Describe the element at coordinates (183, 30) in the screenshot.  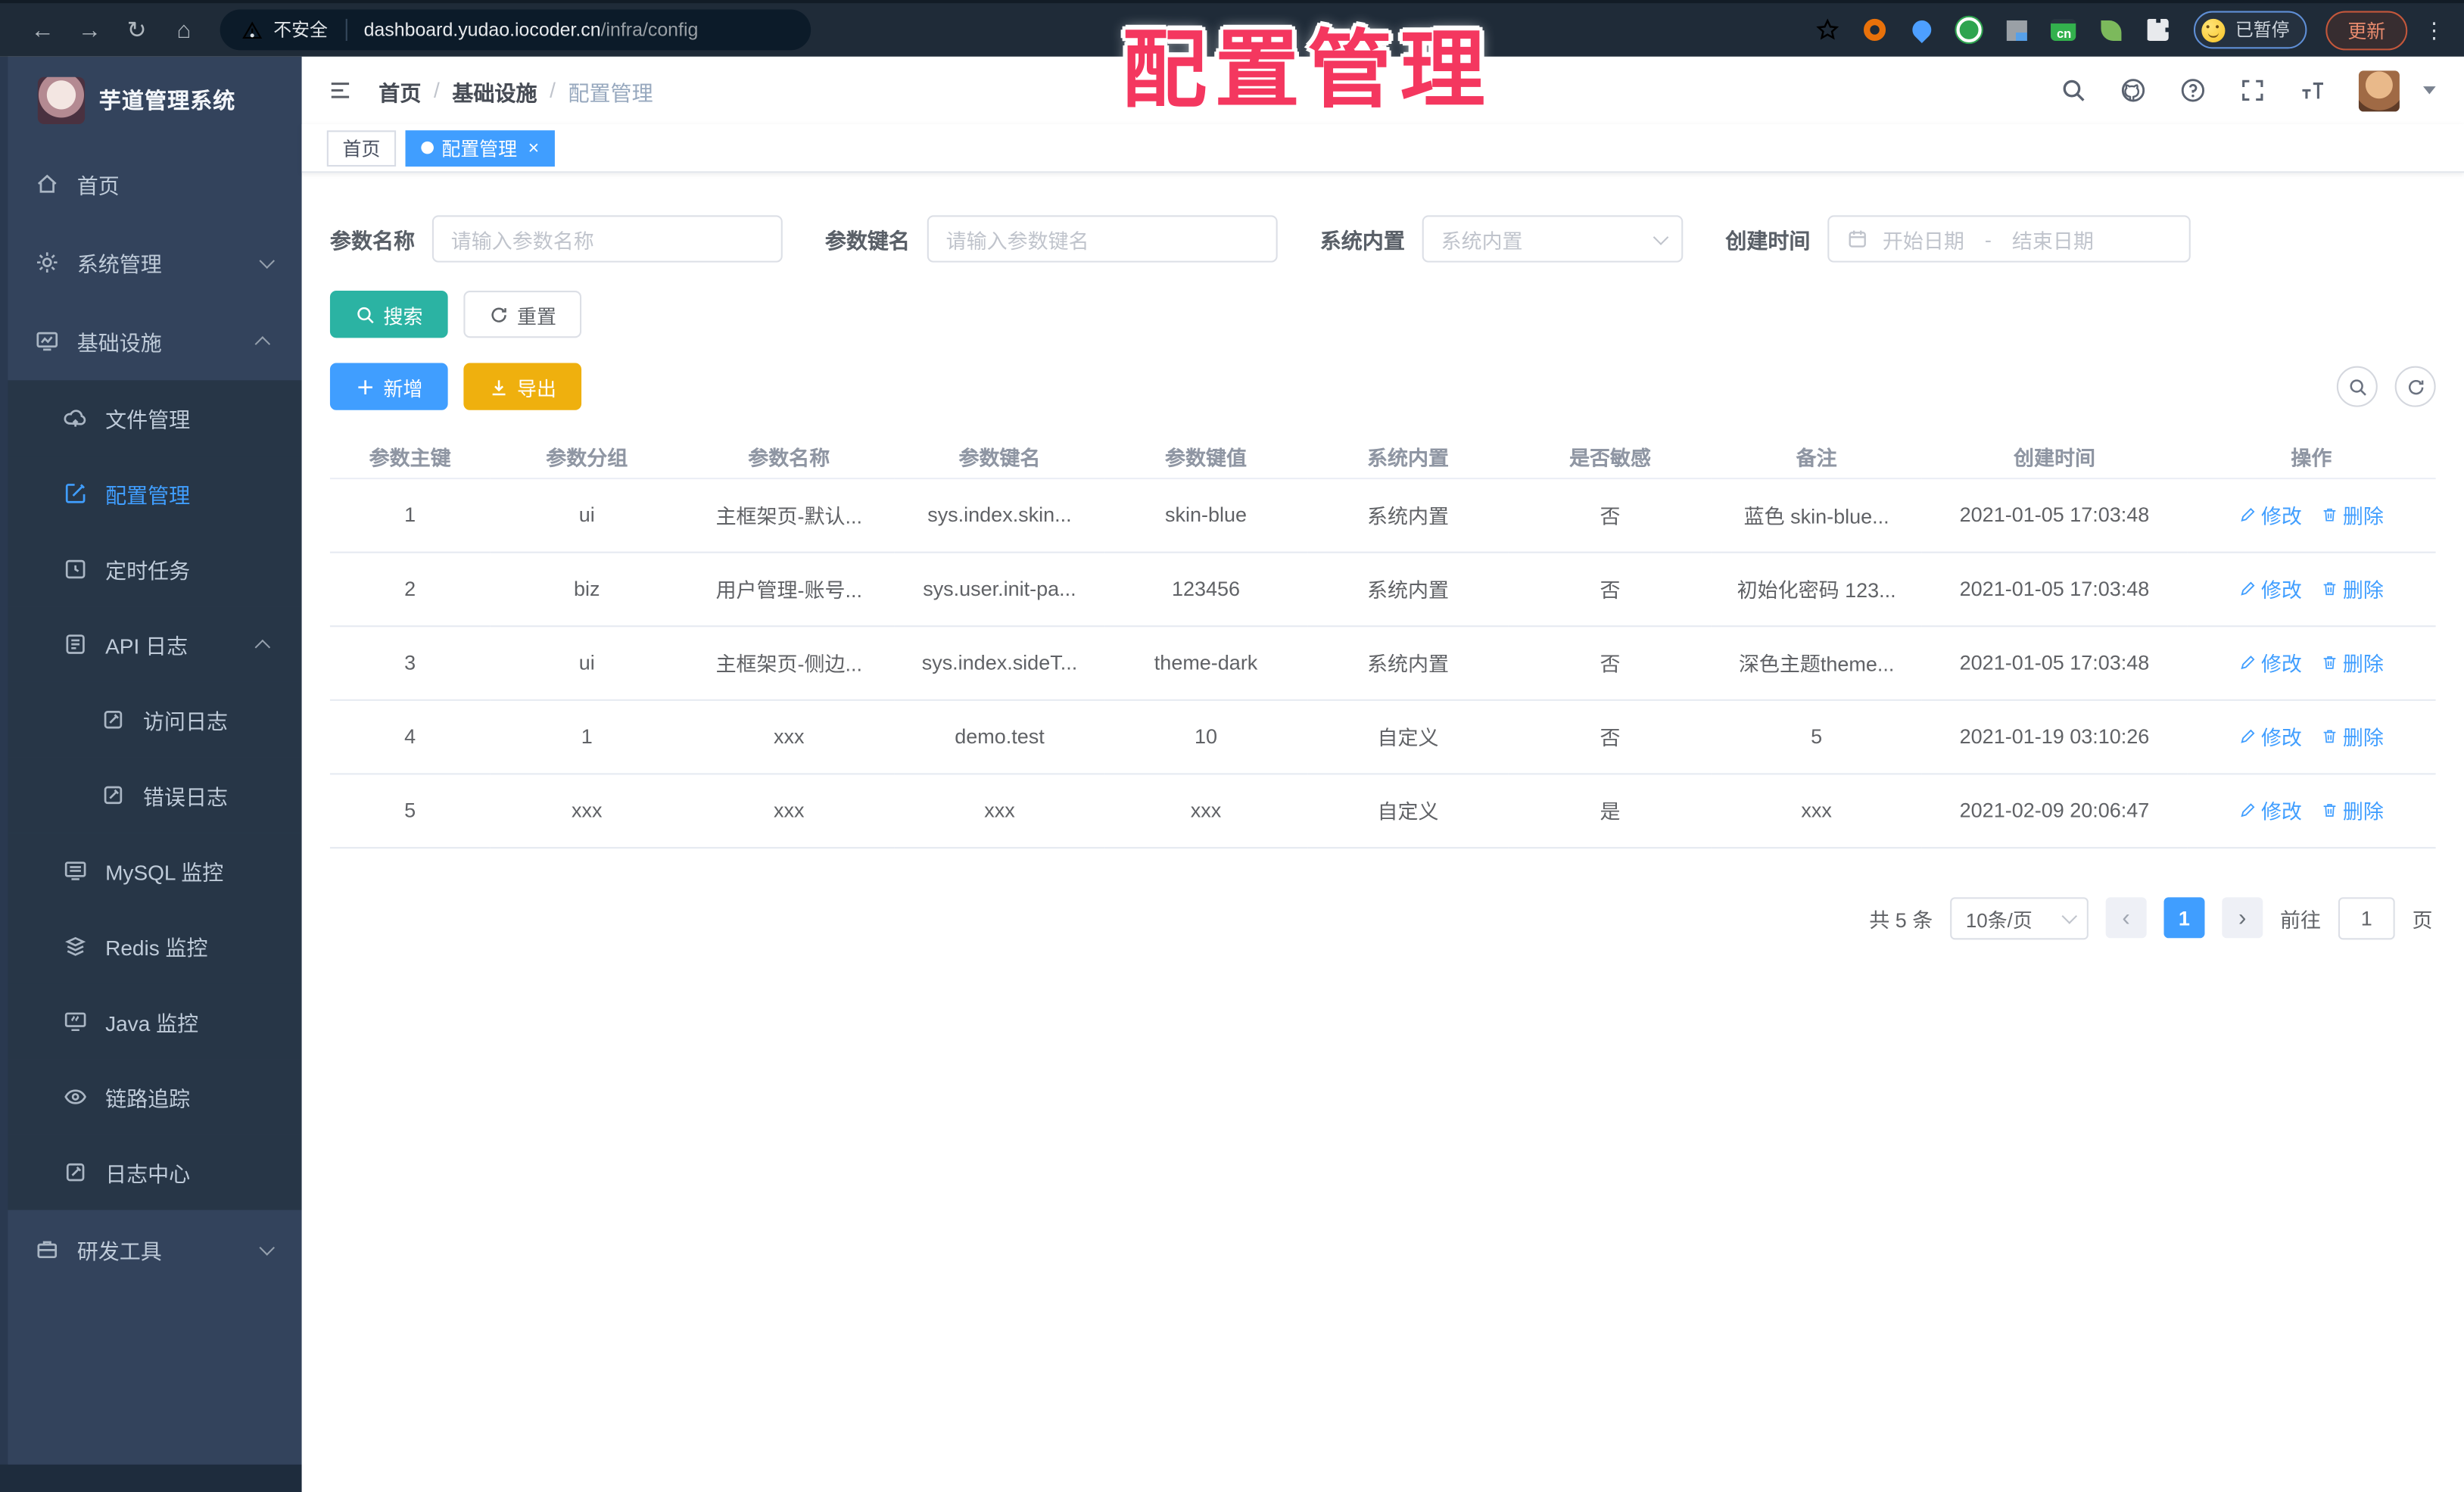
I see `home-button: ⌂` at that location.